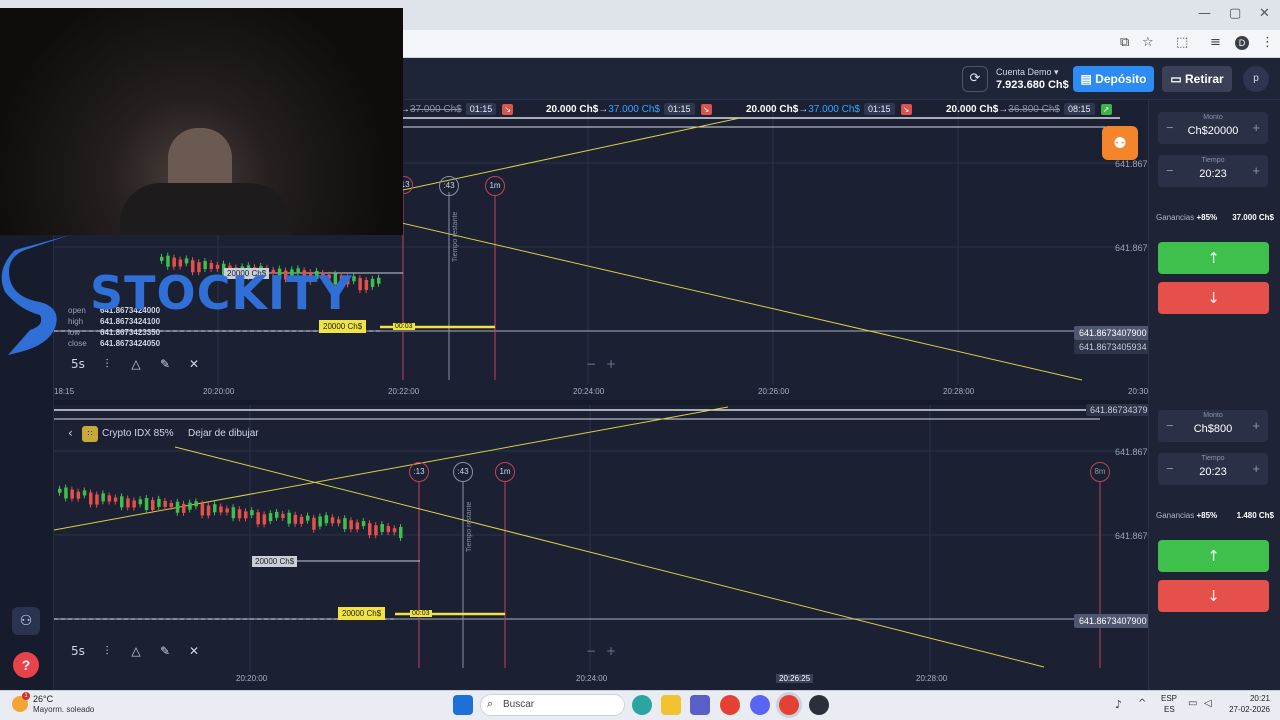 The width and height of the screenshot is (1280, 720). Describe the element at coordinates (43, 699) in the screenshot. I see `weather-temperature: 26°C` at that location.